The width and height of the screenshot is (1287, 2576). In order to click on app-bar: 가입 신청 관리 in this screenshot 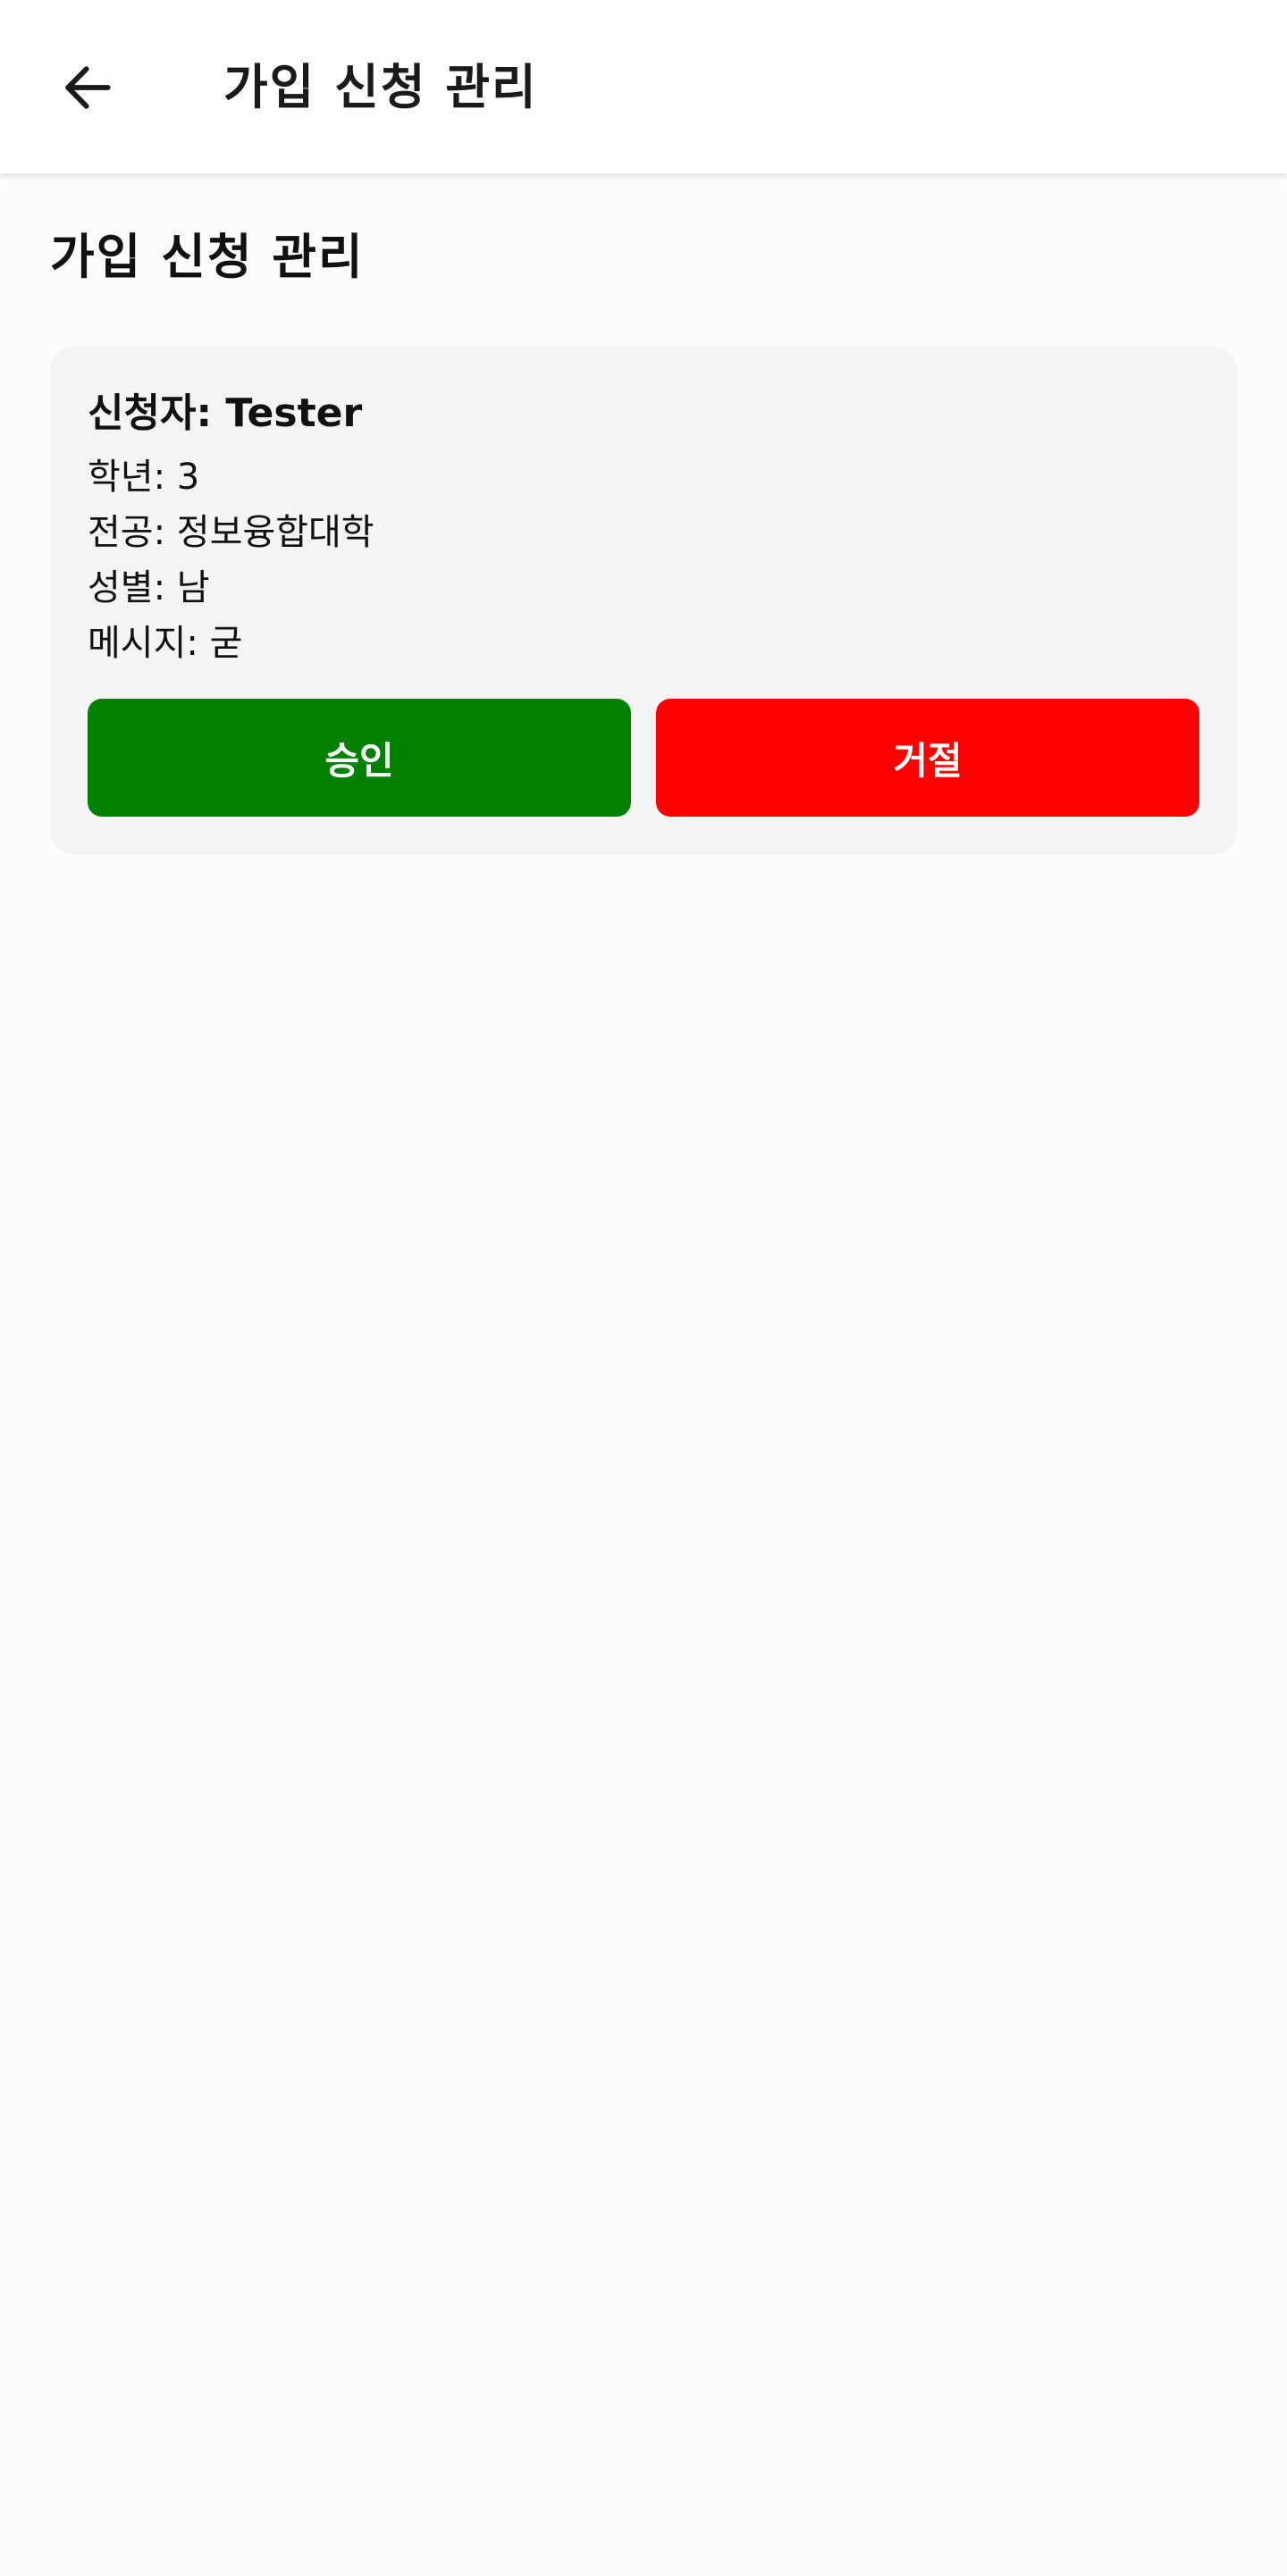, I will do `click(643, 86)`.